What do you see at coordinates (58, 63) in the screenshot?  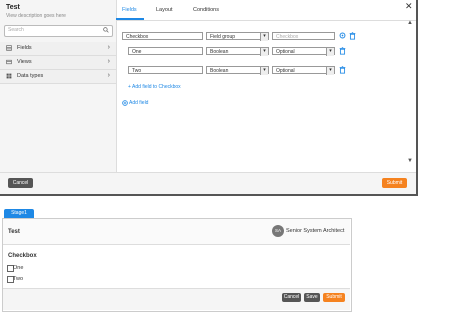 I see `sidebar-item-views: Views ›` at bounding box center [58, 63].